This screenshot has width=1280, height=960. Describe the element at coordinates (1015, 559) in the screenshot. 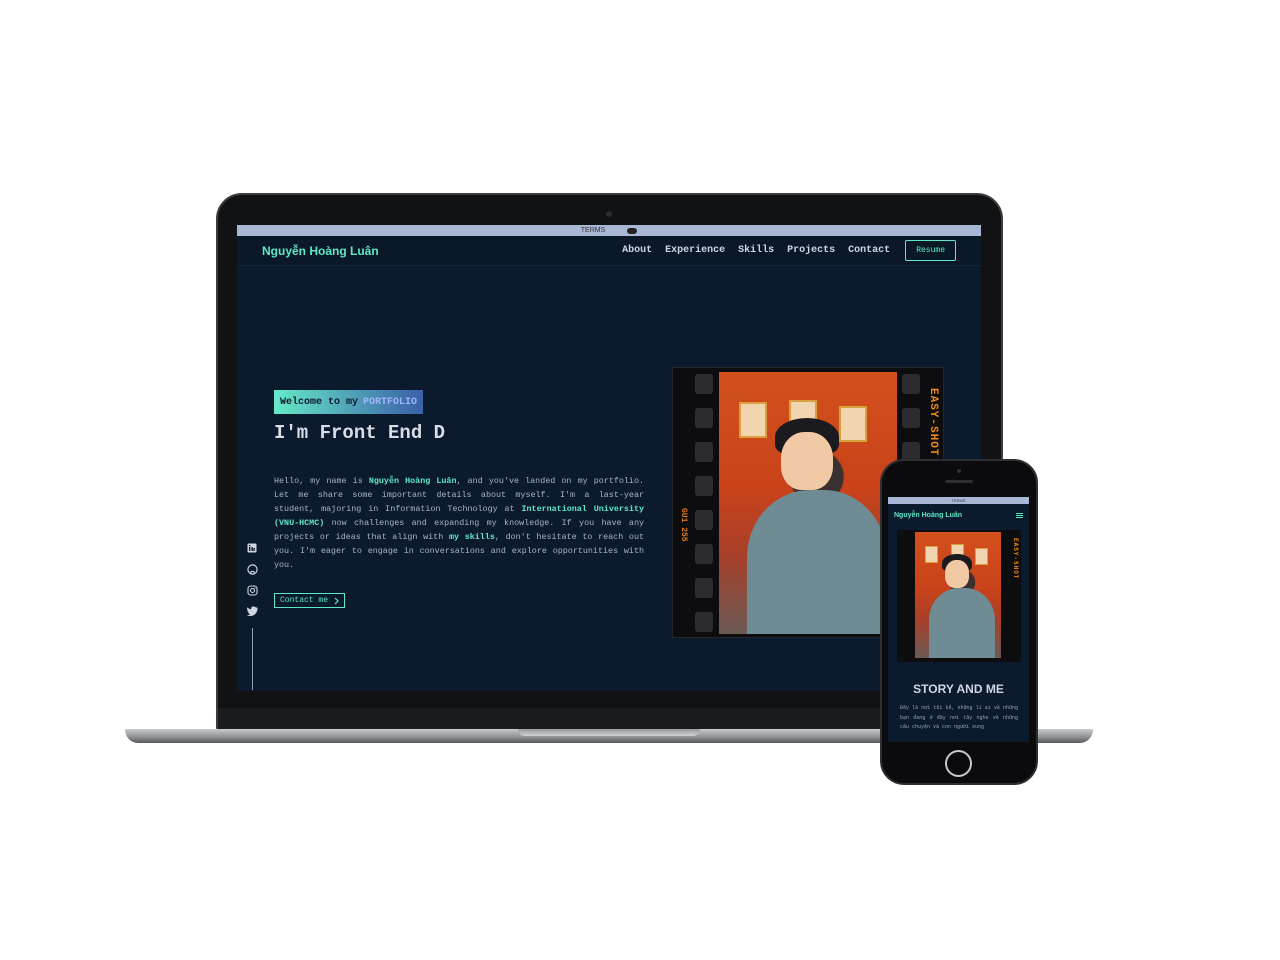

I see `phone-film-stripe: EASY-SHOT` at that location.